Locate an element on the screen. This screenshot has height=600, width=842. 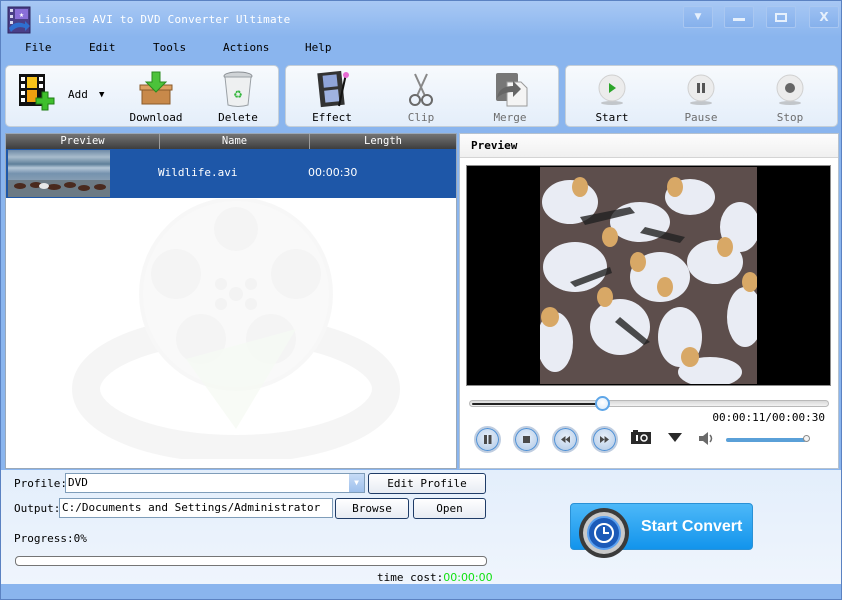
file-list-header: Preview Name Length is located at coordinates (231, 141).